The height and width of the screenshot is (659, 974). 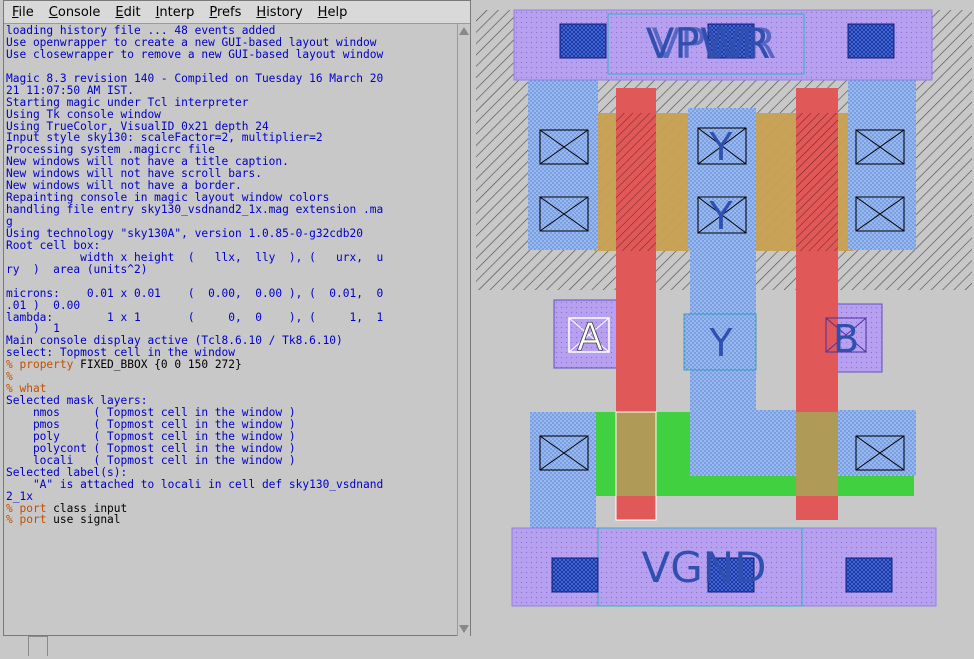 I want to click on console-line: % property FIXED_BBOX {0 0 150 272}, so click(x=124, y=365).